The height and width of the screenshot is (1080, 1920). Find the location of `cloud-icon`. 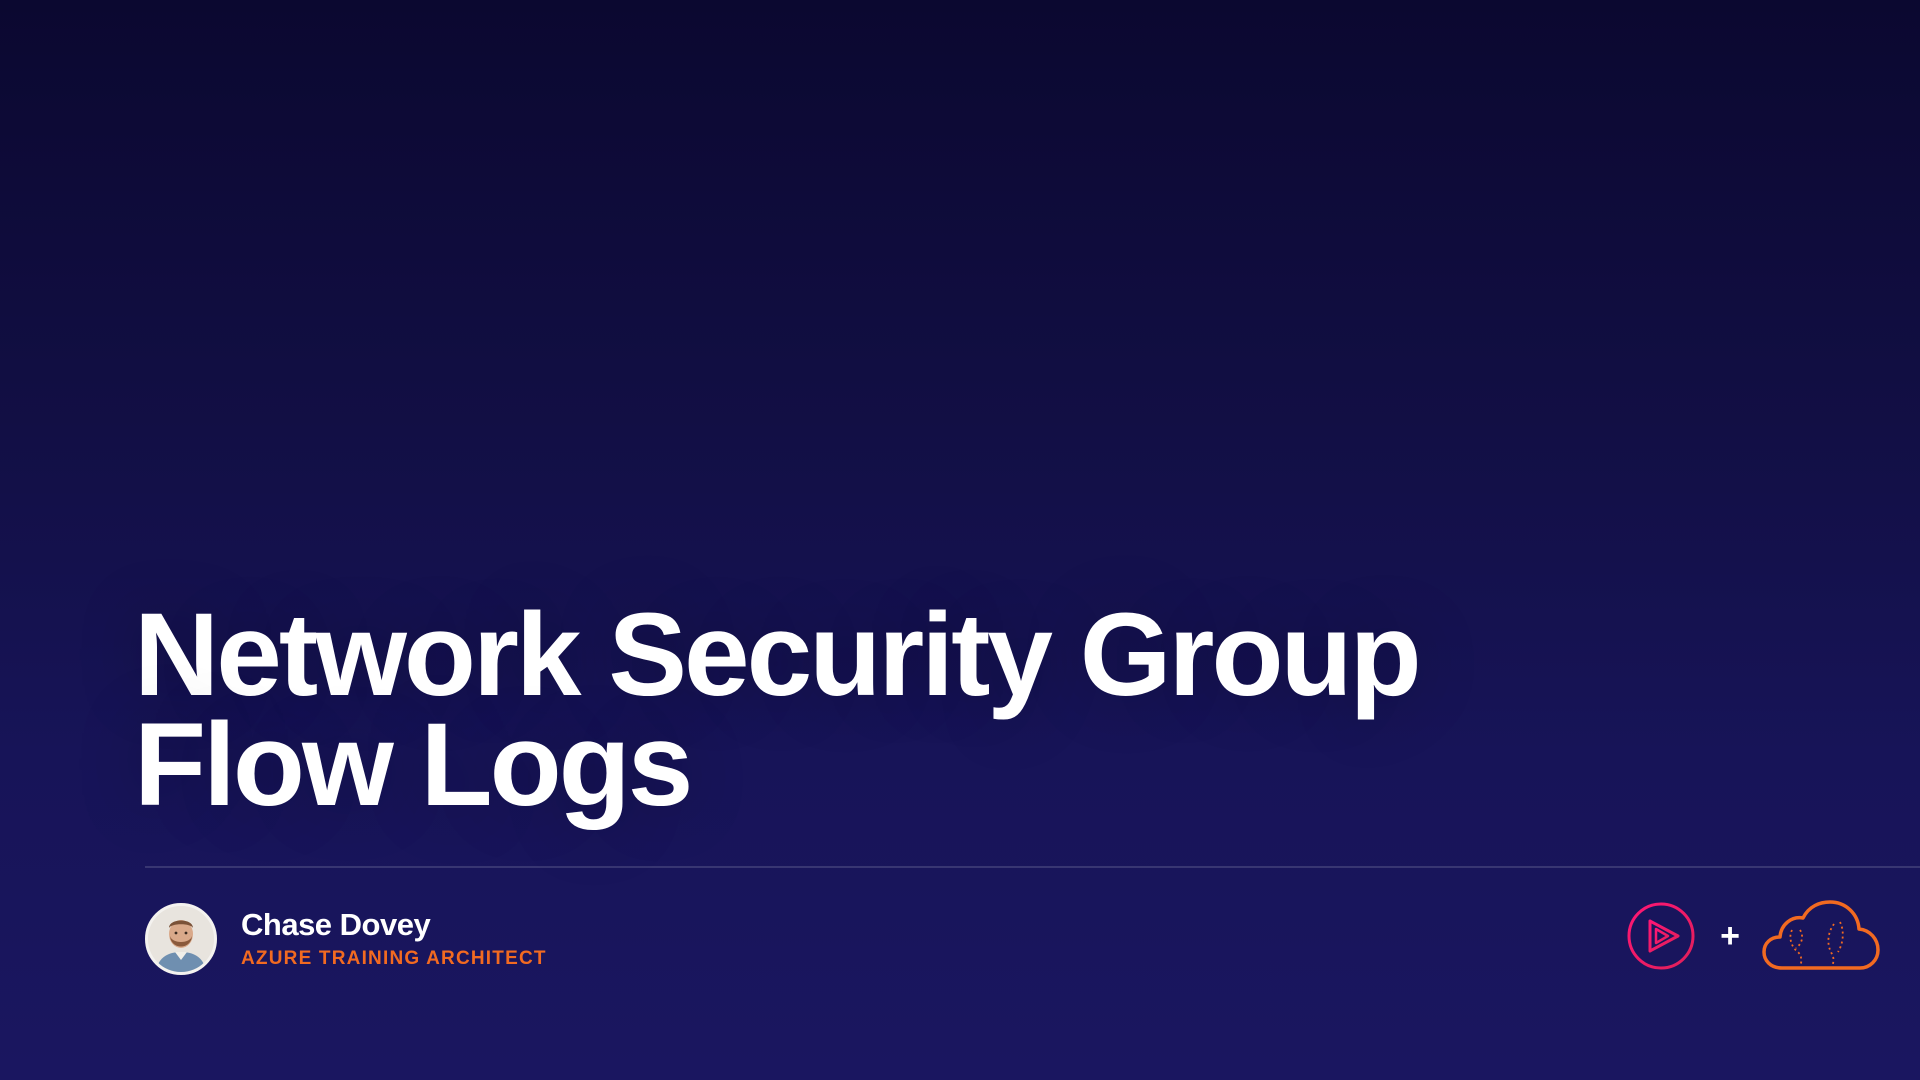

cloud-icon is located at coordinates (1821, 935).